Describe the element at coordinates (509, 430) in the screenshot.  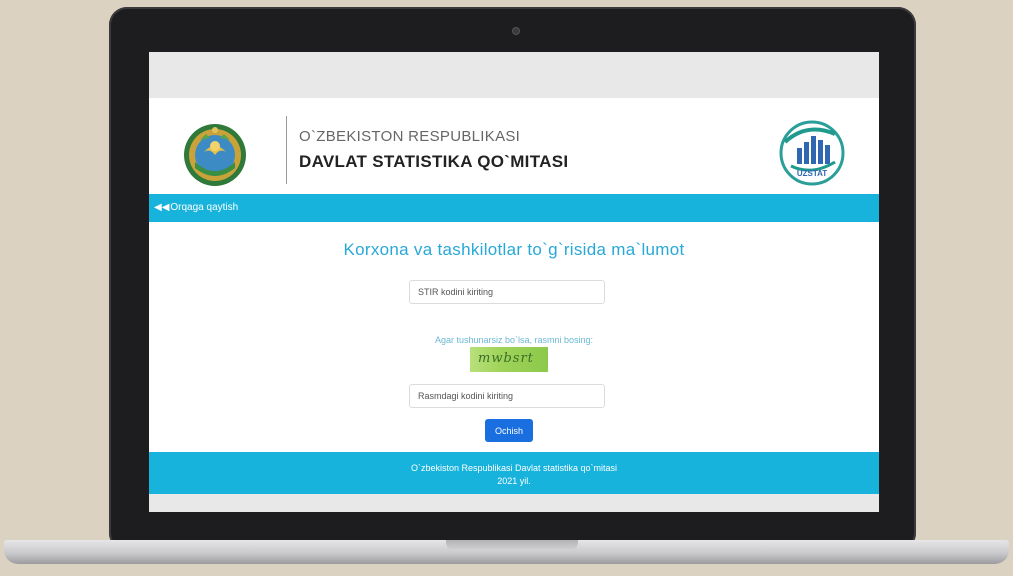
I see `open-button: Ochish` at that location.